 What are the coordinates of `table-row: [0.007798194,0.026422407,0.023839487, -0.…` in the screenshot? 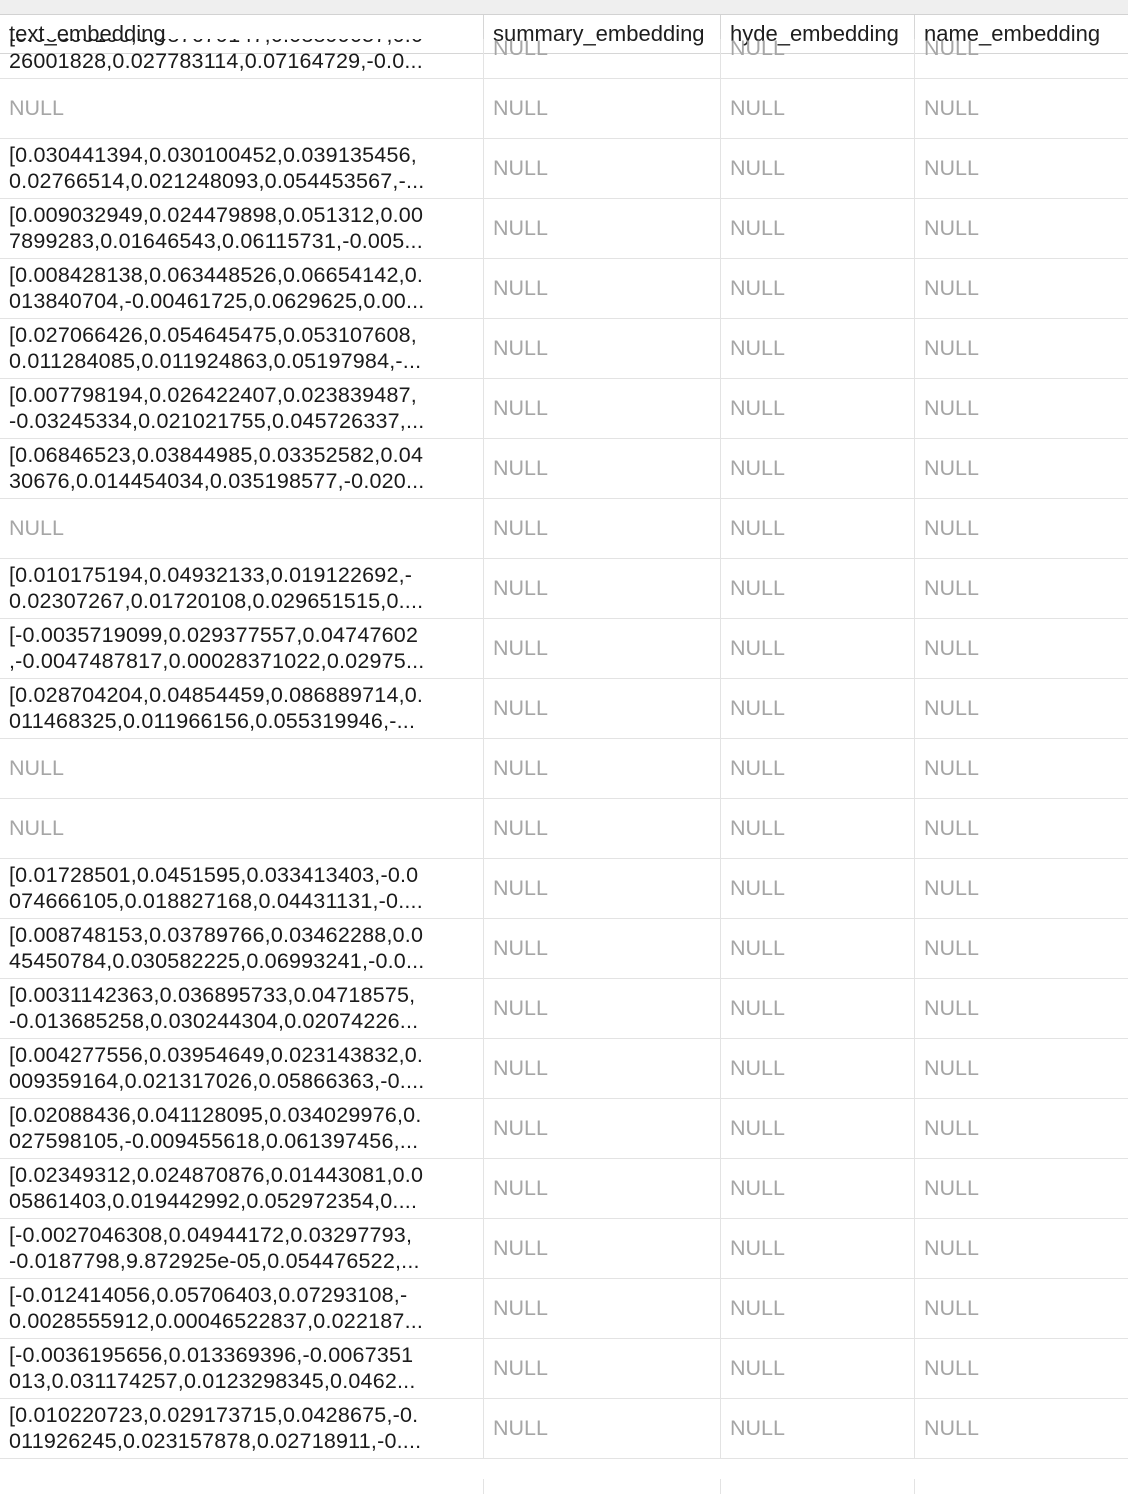 It's located at (564, 409).